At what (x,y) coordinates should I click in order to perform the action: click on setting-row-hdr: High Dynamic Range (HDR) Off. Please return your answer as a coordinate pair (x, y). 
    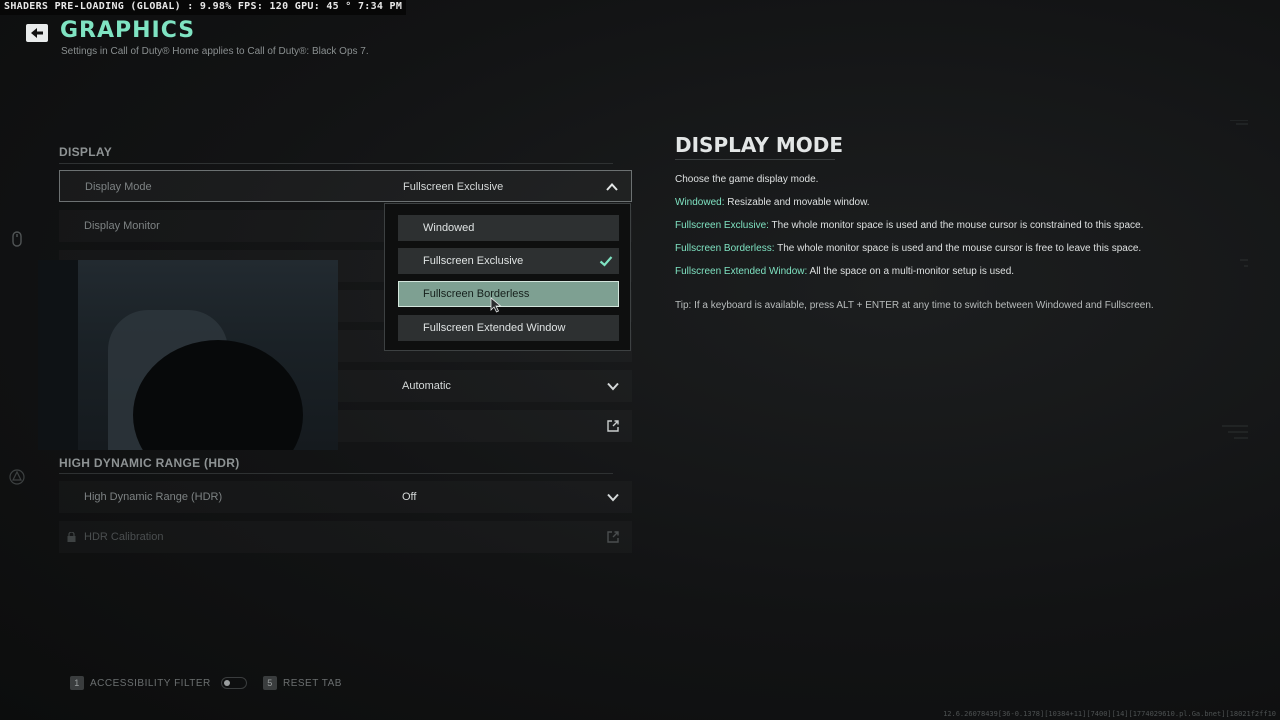
    Looking at the image, I should click on (345, 497).